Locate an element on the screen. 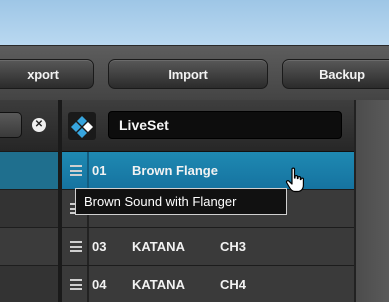  patch-tooltip: Brown Sound with Flanger is located at coordinates (181, 201).